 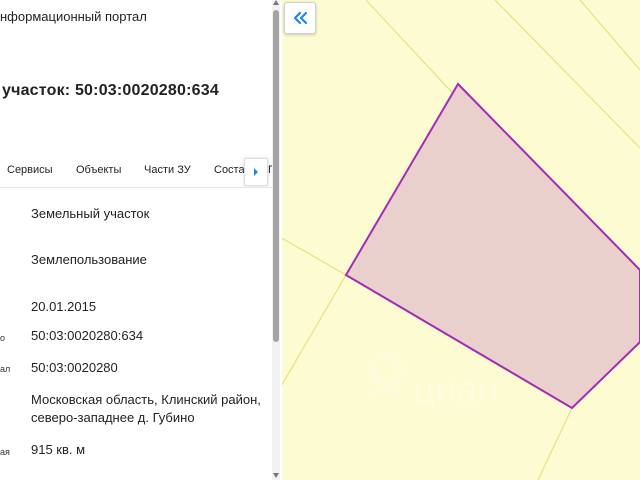 I want to click on watermark-text: циан, so click(x=455, y=390).